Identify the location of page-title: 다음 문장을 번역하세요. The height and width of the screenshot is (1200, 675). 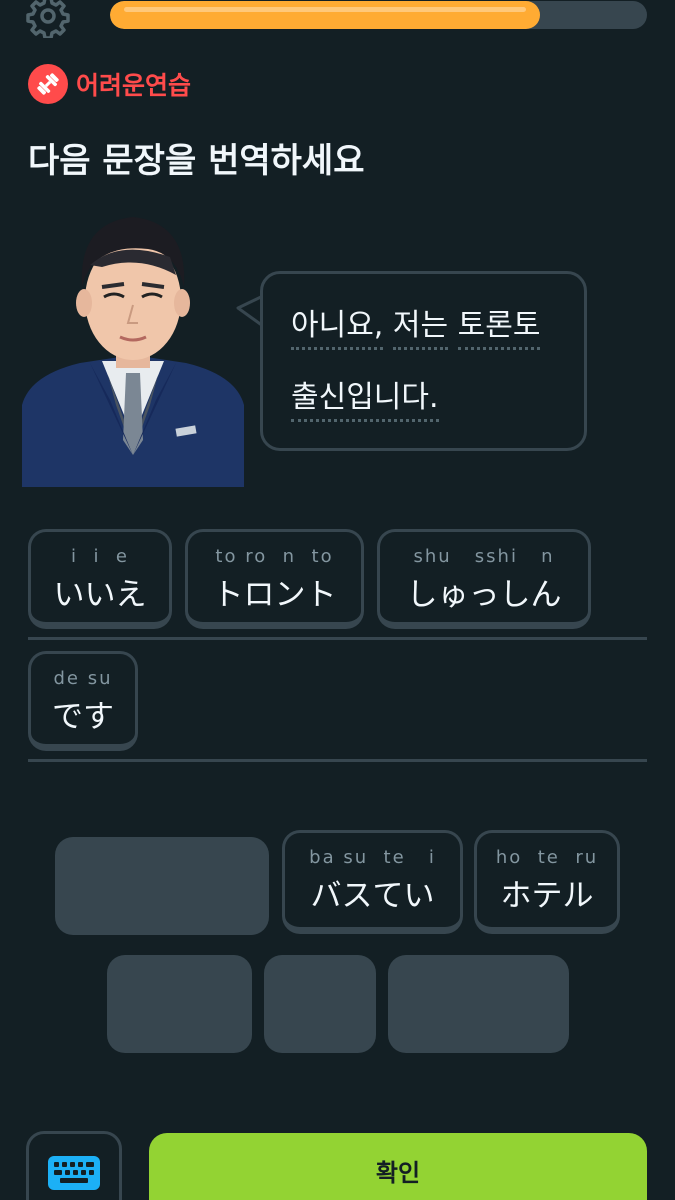
(196, 161).